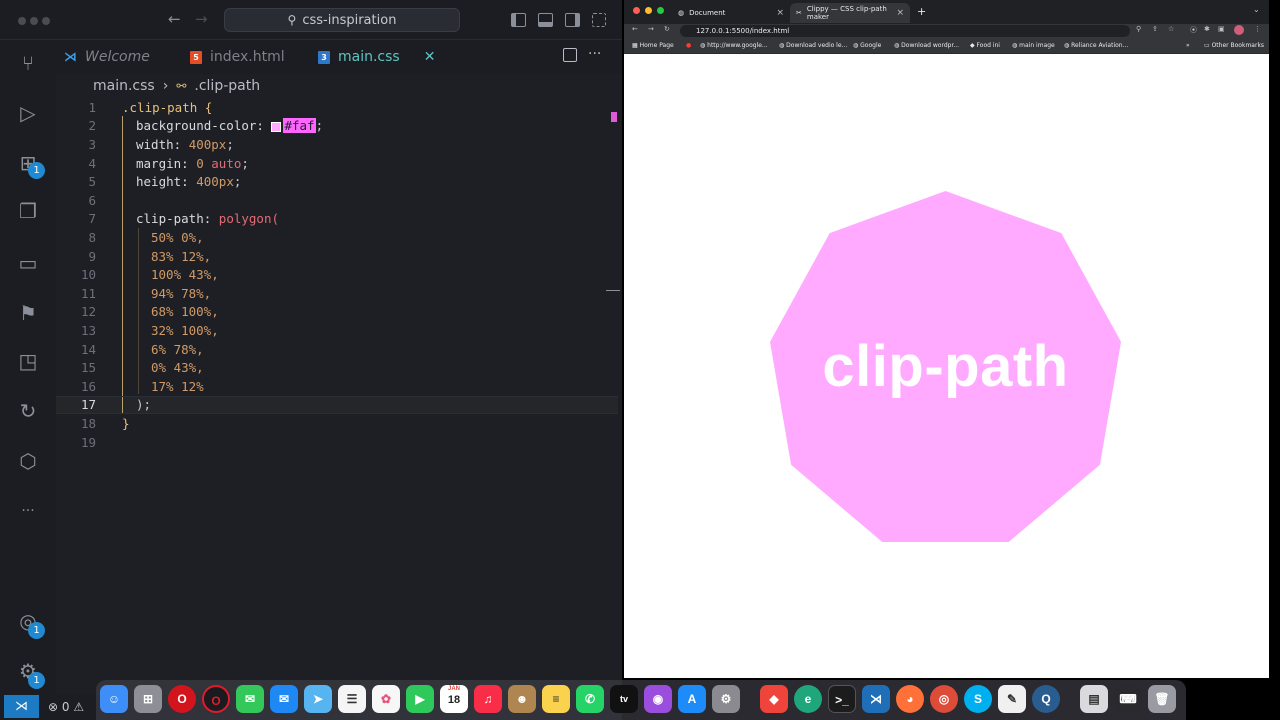 The height and width of the screenshot is (720, 1280). Describe the element at coordinates (624, 699) in the screenshot. I see `apple-tv-icon: tv` at that location.